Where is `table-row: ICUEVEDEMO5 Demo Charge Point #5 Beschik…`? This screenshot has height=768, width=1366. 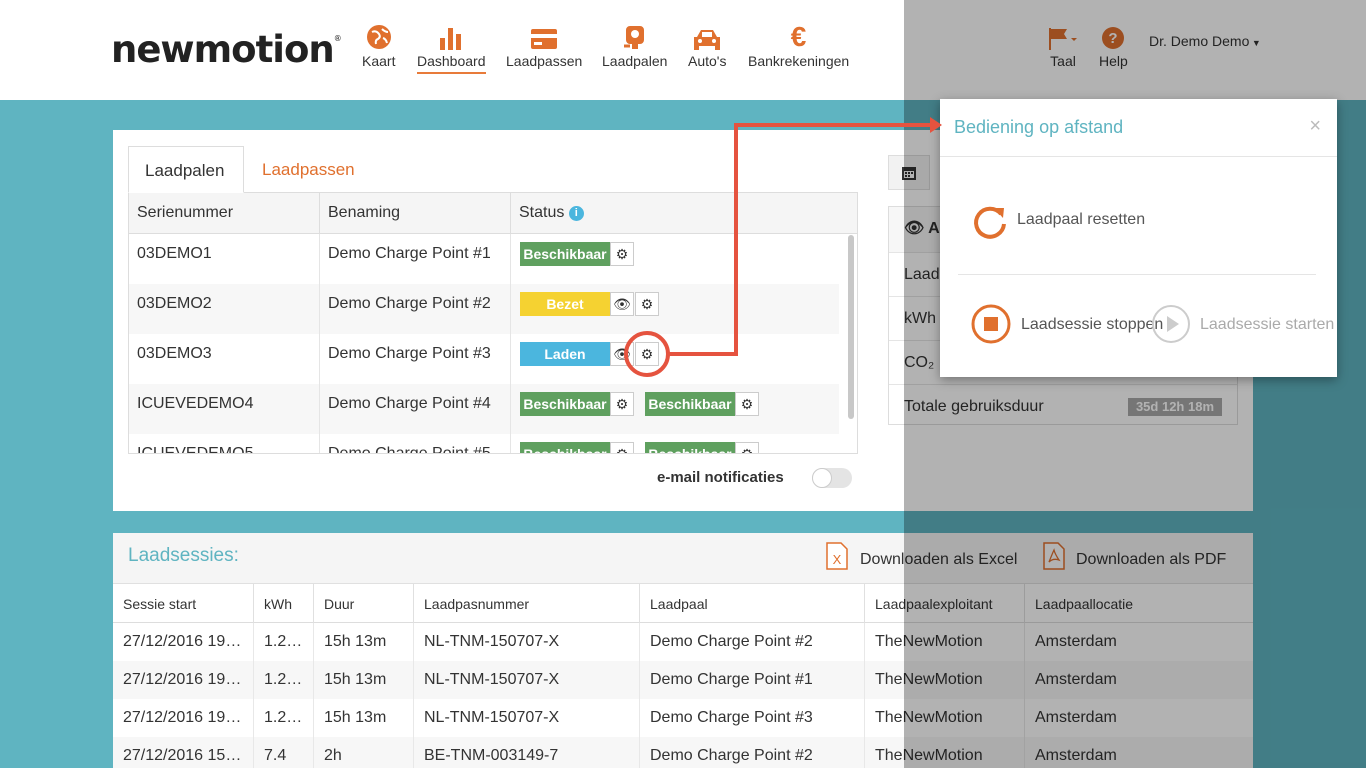 table-row: ICUEVEDEMO5 Demo Charge Point #5 Beschik… is located at coordinates (484, 443).